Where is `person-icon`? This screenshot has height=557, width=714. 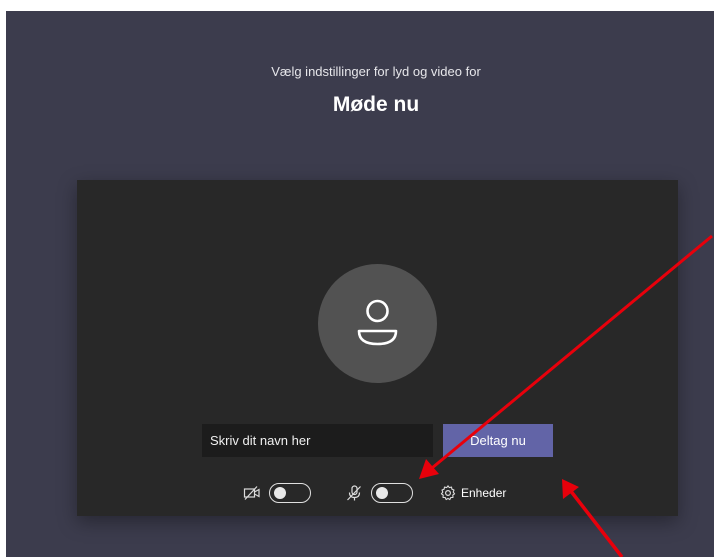 person-icon is located at coordinates (377, 322).